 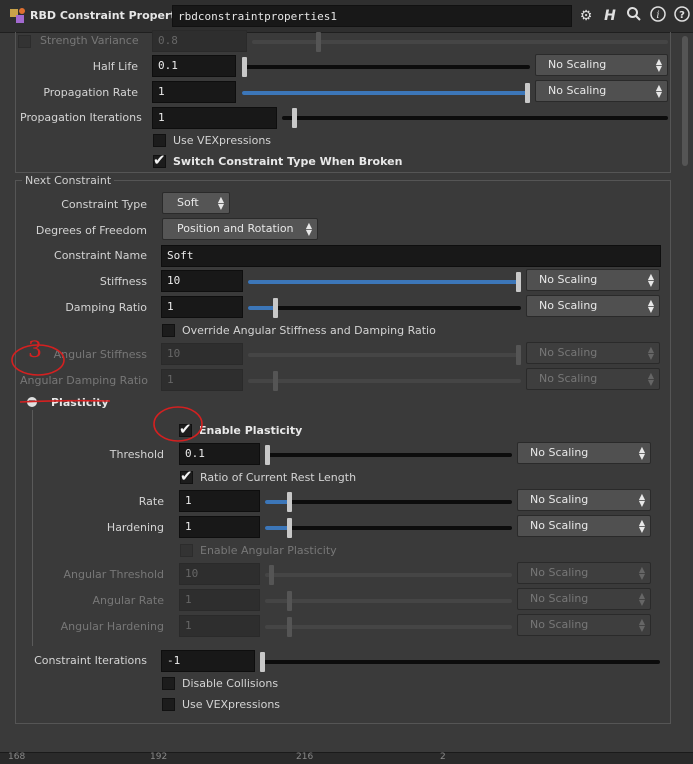 What do you see at coordinates (202, 380) in the screenshot?
I see `angular-damping-field: 1` at bounding box center [202, 380].